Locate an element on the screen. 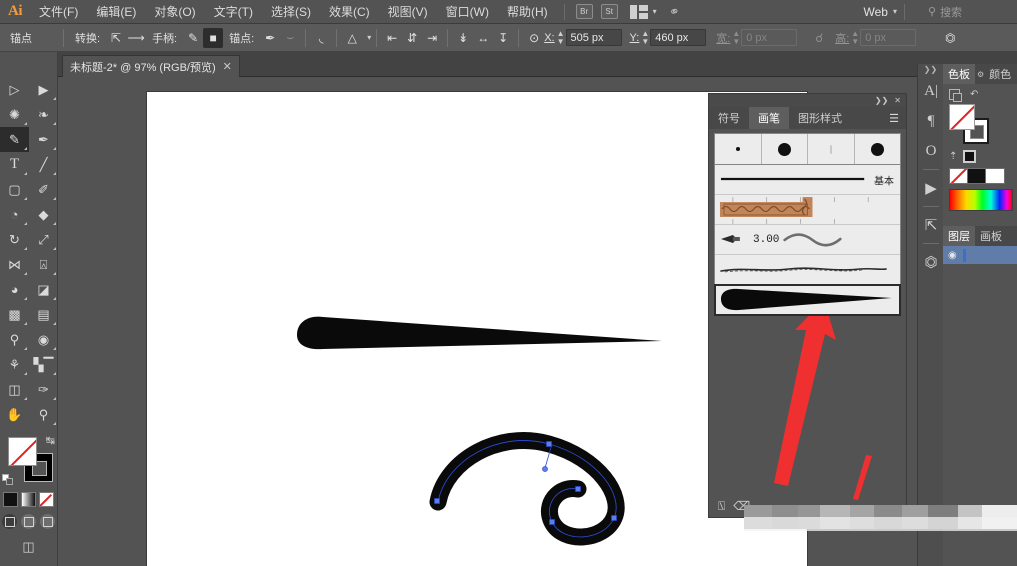 This screenshot has width=1017, height=566. perspective-grid-tool: ◪ is located at coordinates (43, 289).